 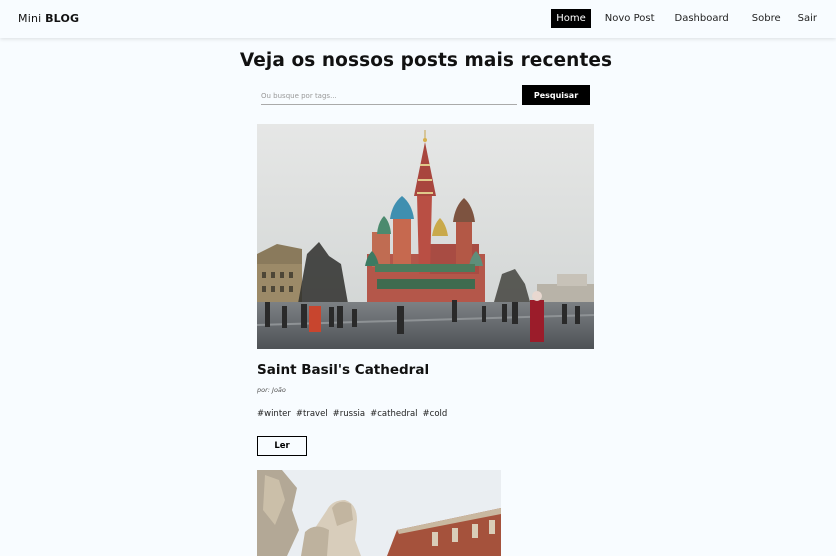 I want to click on statue-fountain-photo, so click(x=379, y=513).